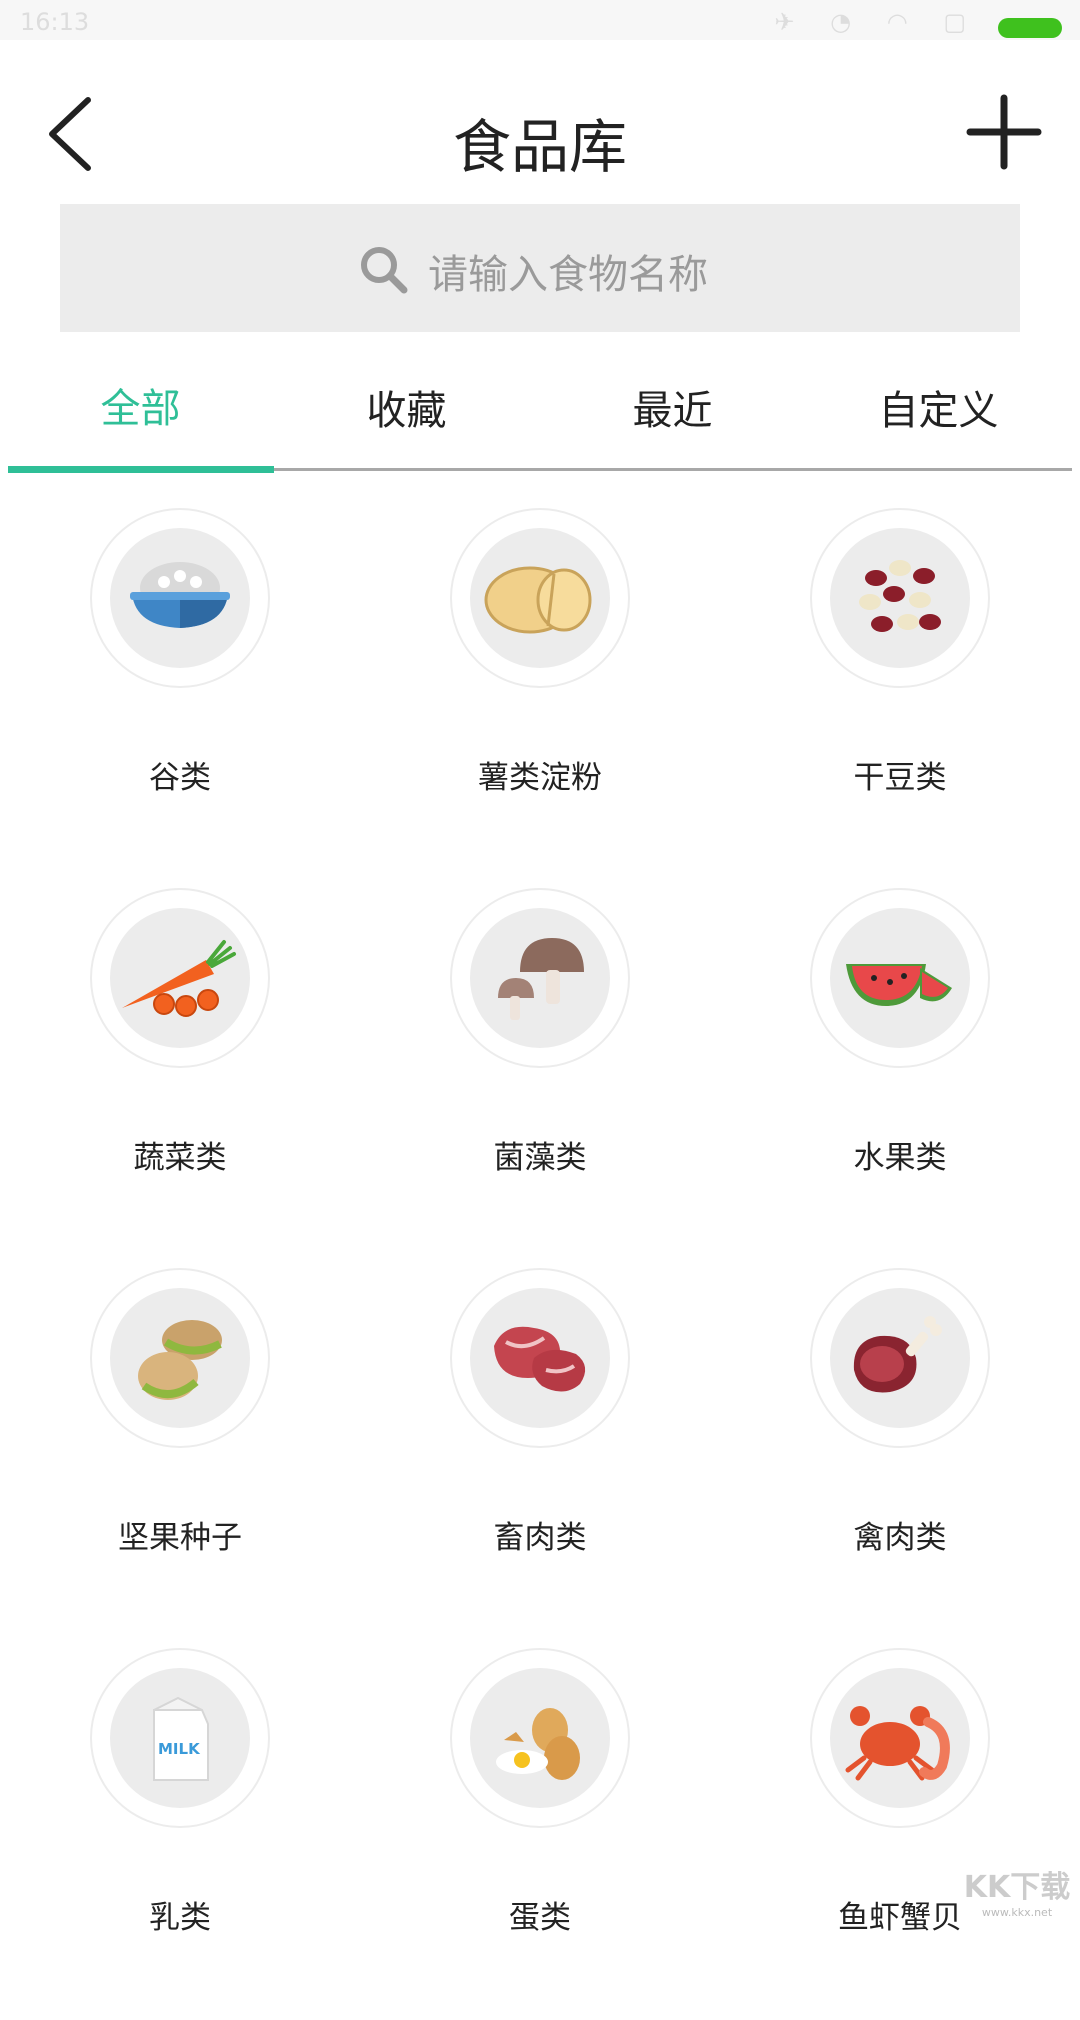 The width and height of the screenshot is (1080, 2020). Describe the element at coordinates (938, 407) in the screenshot. I see `tab-custom: 自定义` at that location.